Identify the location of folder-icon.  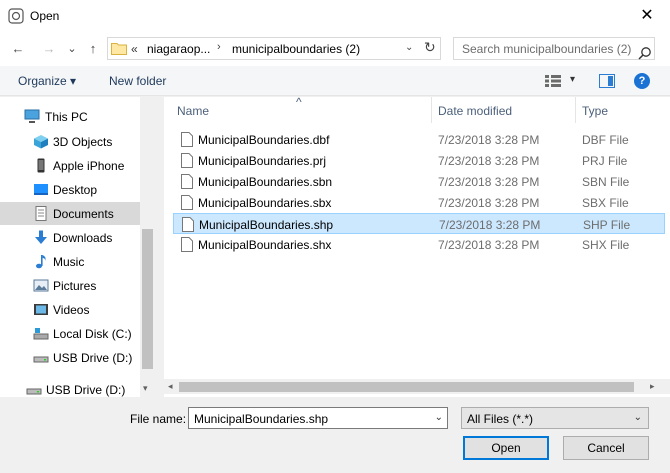
(119, 49).